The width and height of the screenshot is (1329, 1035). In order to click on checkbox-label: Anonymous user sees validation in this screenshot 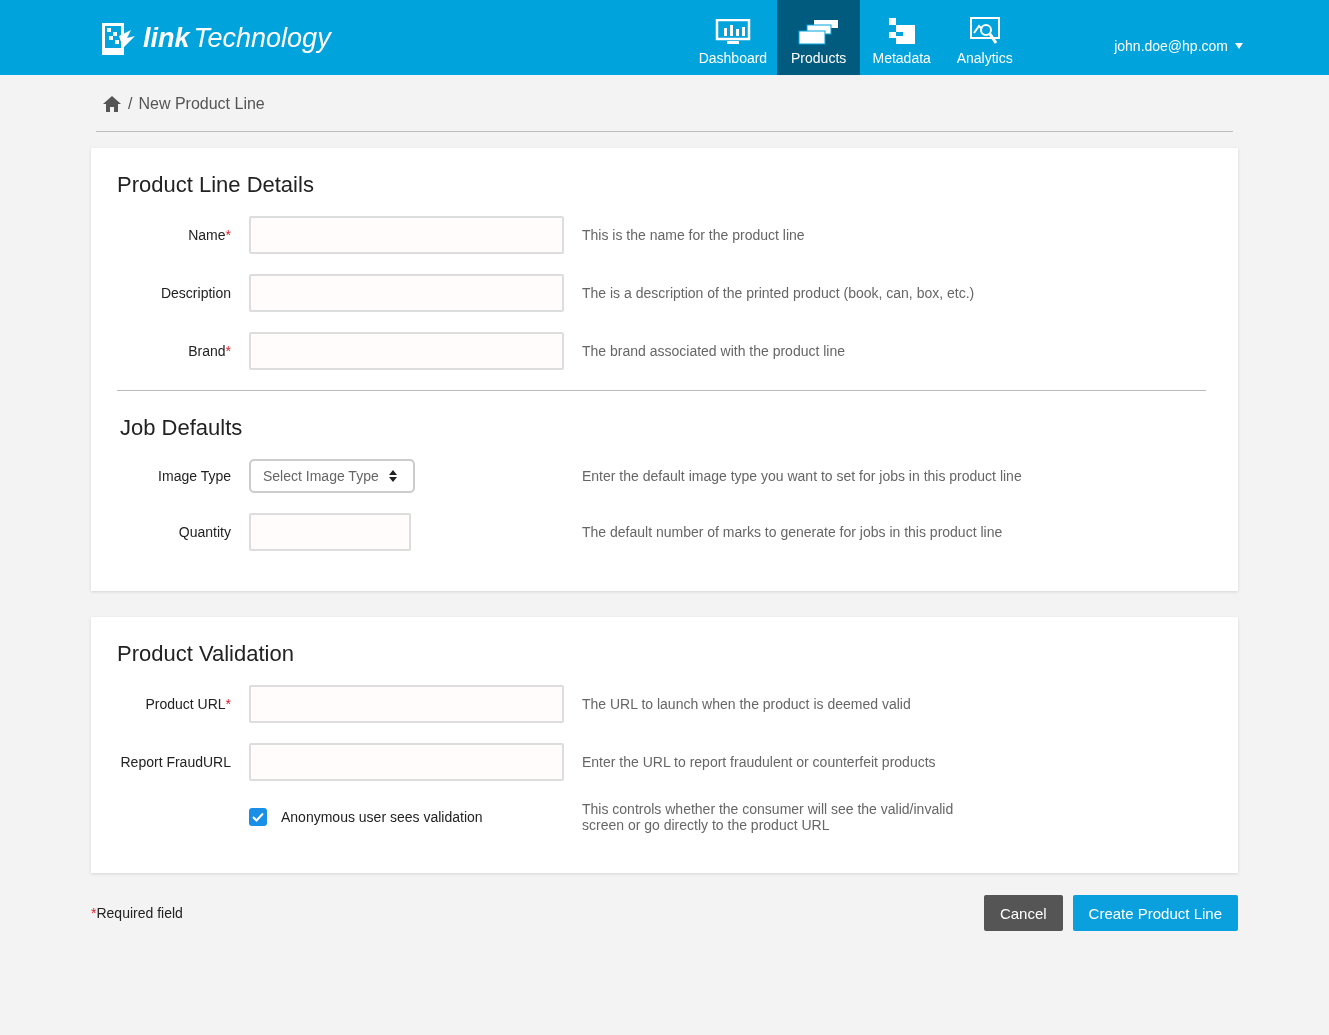, I will do `click(382, 817)`.